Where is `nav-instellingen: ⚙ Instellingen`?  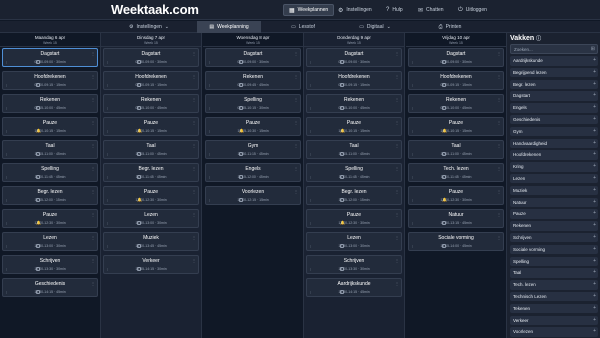 nav-instellingen: ⚙ Instellingen is located at coordinates (355, 10).